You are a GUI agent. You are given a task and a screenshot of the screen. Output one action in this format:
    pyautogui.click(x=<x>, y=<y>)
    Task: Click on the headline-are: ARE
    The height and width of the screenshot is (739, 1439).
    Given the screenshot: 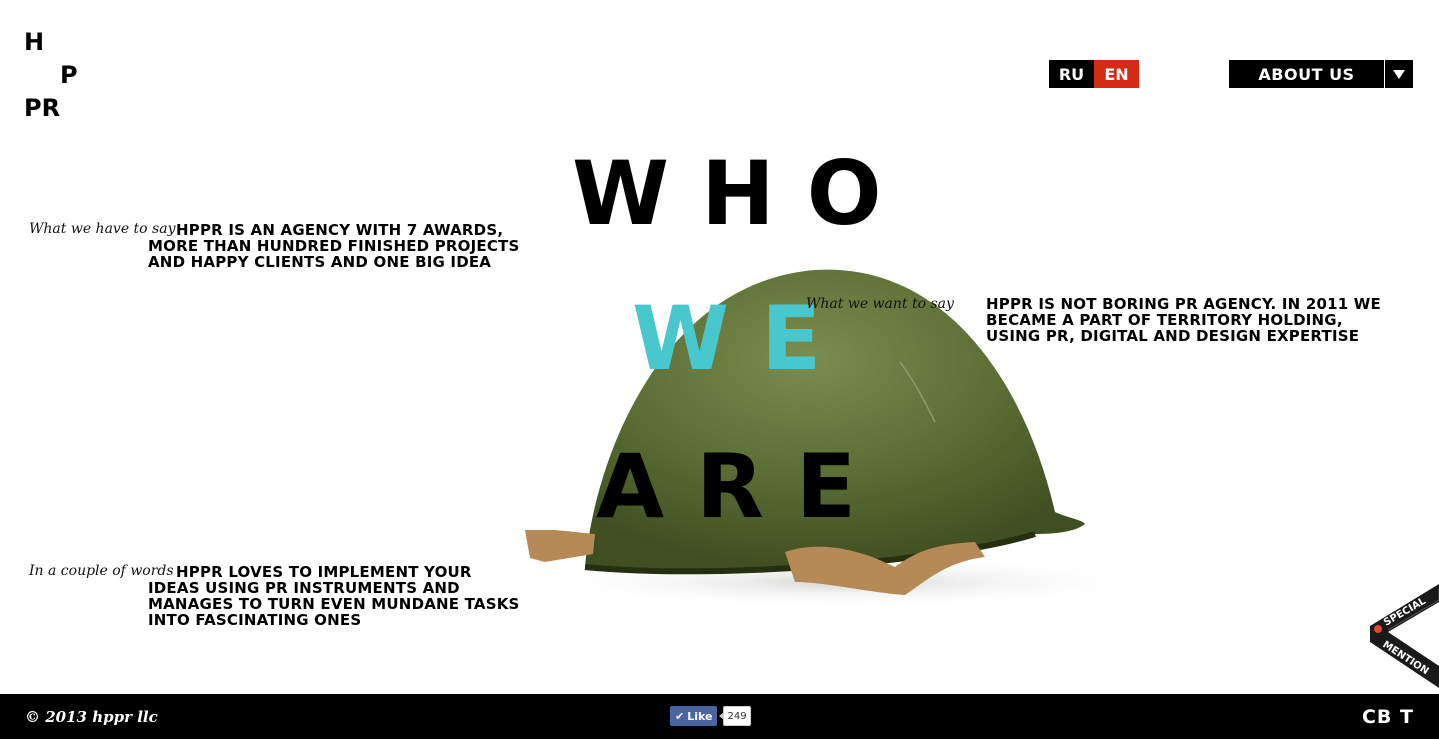 What is the action you would take?
    pyautogui.click(x=742, y=486)
    